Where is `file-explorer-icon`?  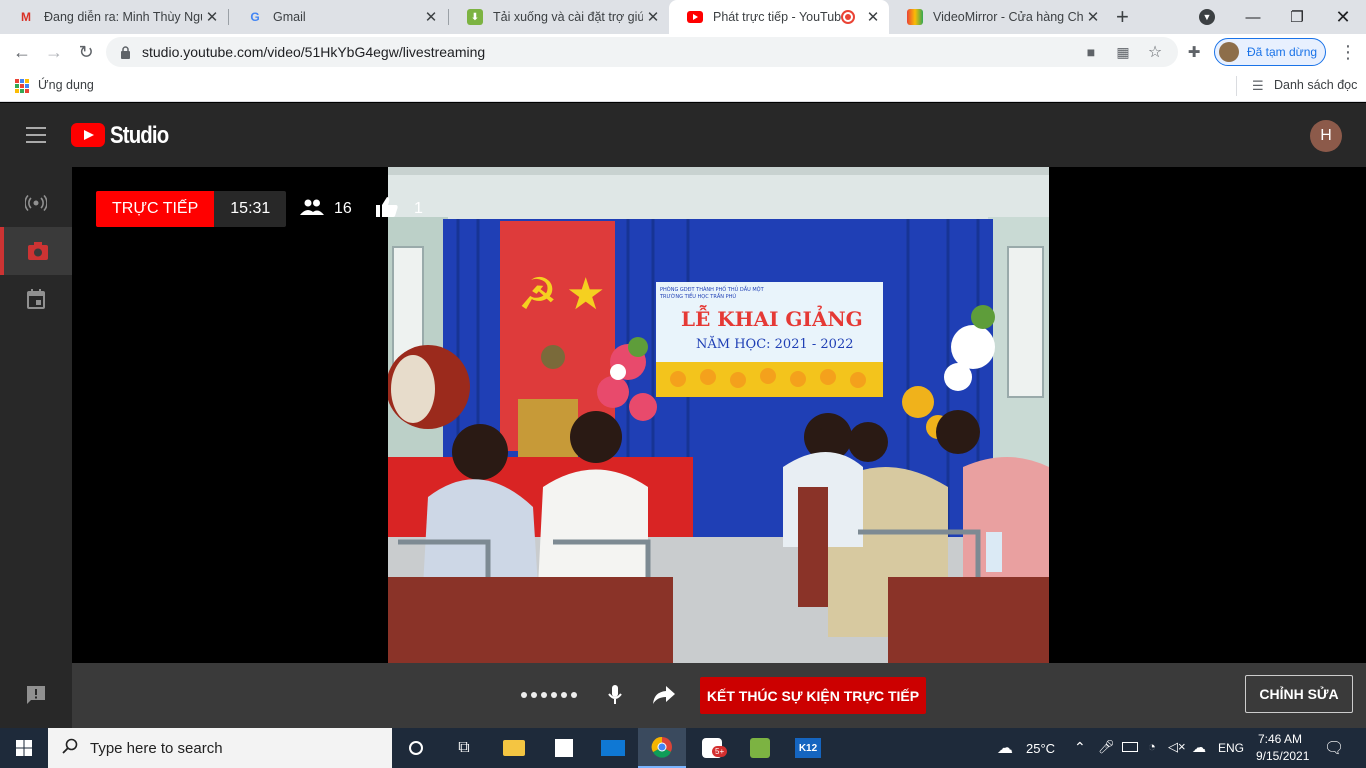
file-explorer-icon is located at coordinates (514, 748).